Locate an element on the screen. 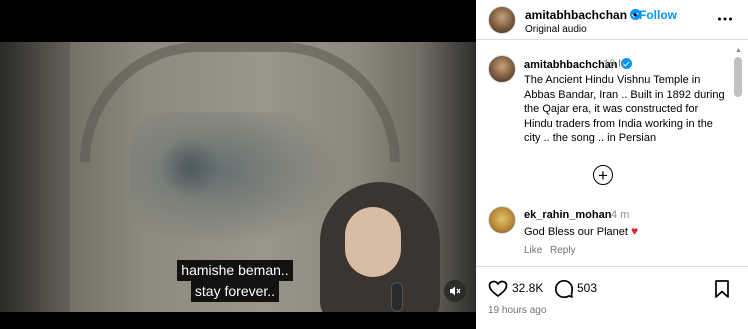  like-button is located at coordinates (498, 289).